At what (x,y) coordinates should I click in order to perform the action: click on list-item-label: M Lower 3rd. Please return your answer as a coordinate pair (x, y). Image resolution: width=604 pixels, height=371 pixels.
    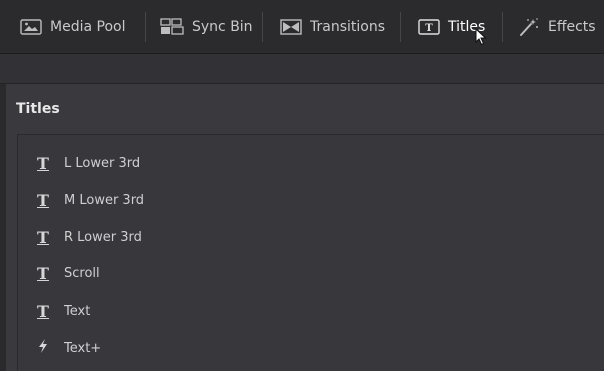
    Looking at the image, I should click on (104, 200).